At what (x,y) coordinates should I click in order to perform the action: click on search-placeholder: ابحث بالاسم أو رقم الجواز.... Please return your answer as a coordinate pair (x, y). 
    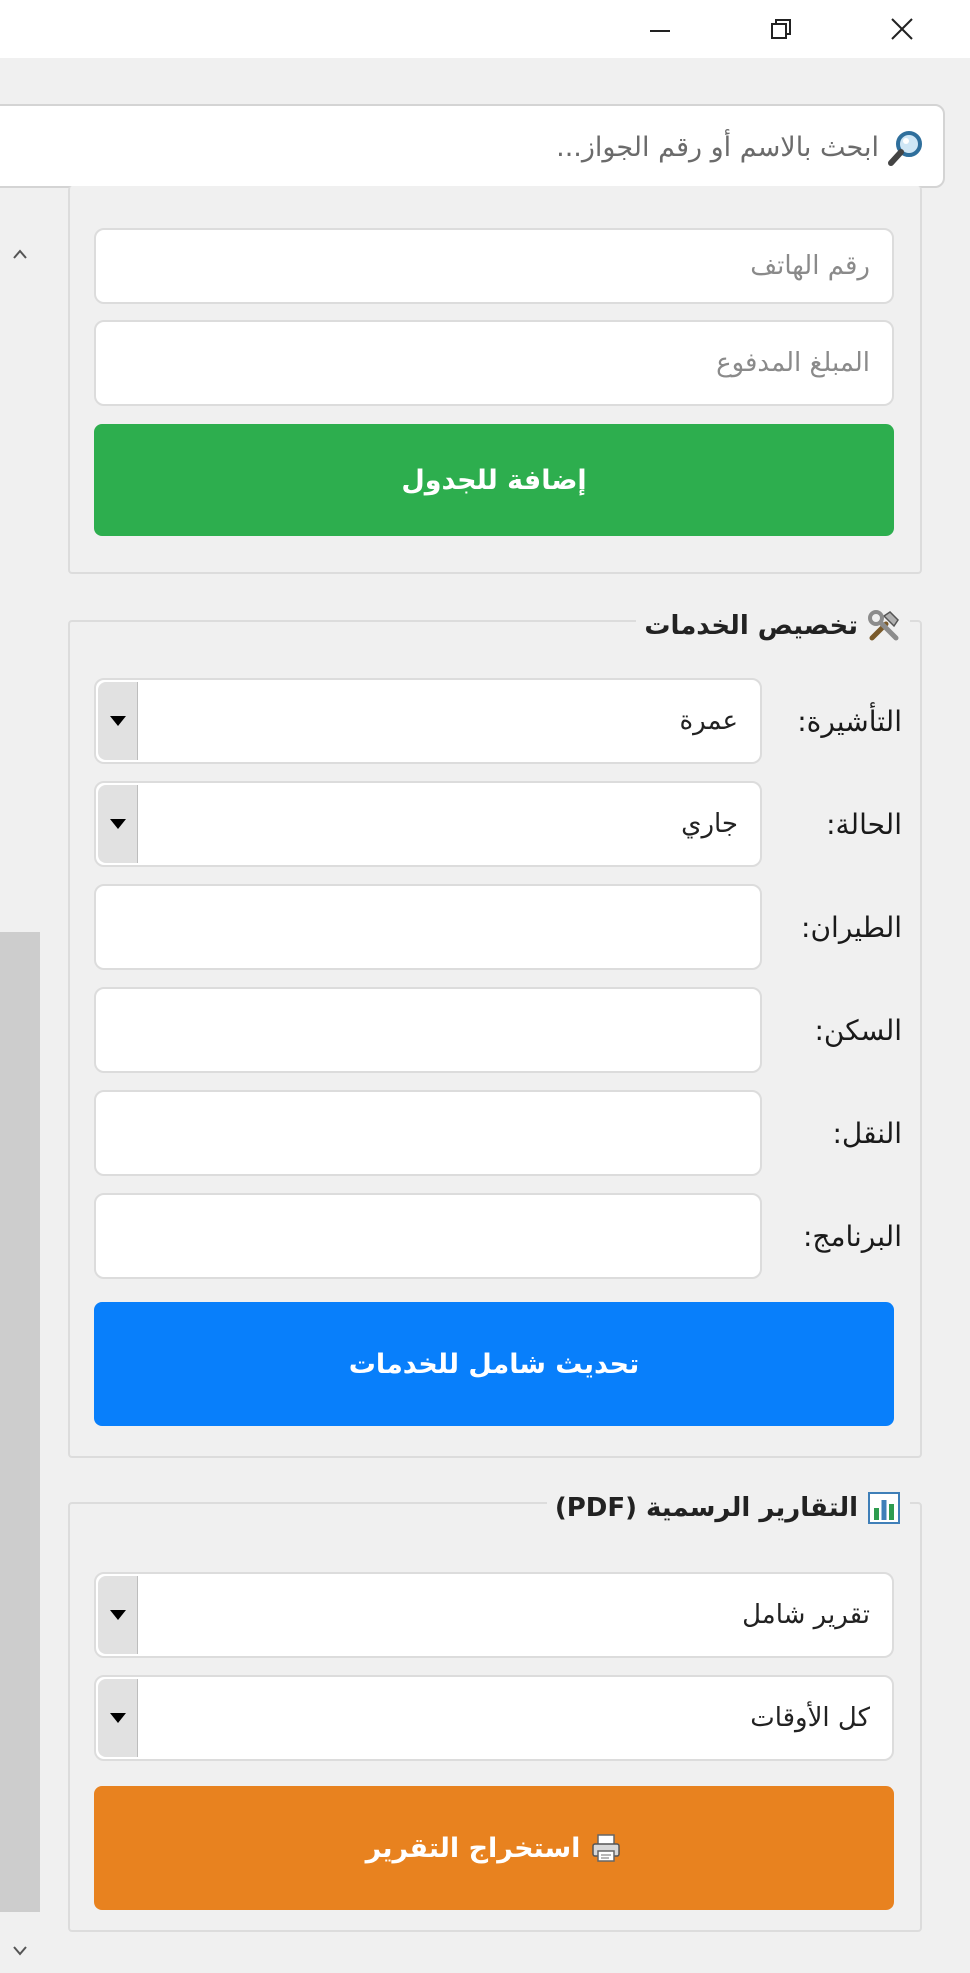
    Looking at the image, I should click on (717, 147).